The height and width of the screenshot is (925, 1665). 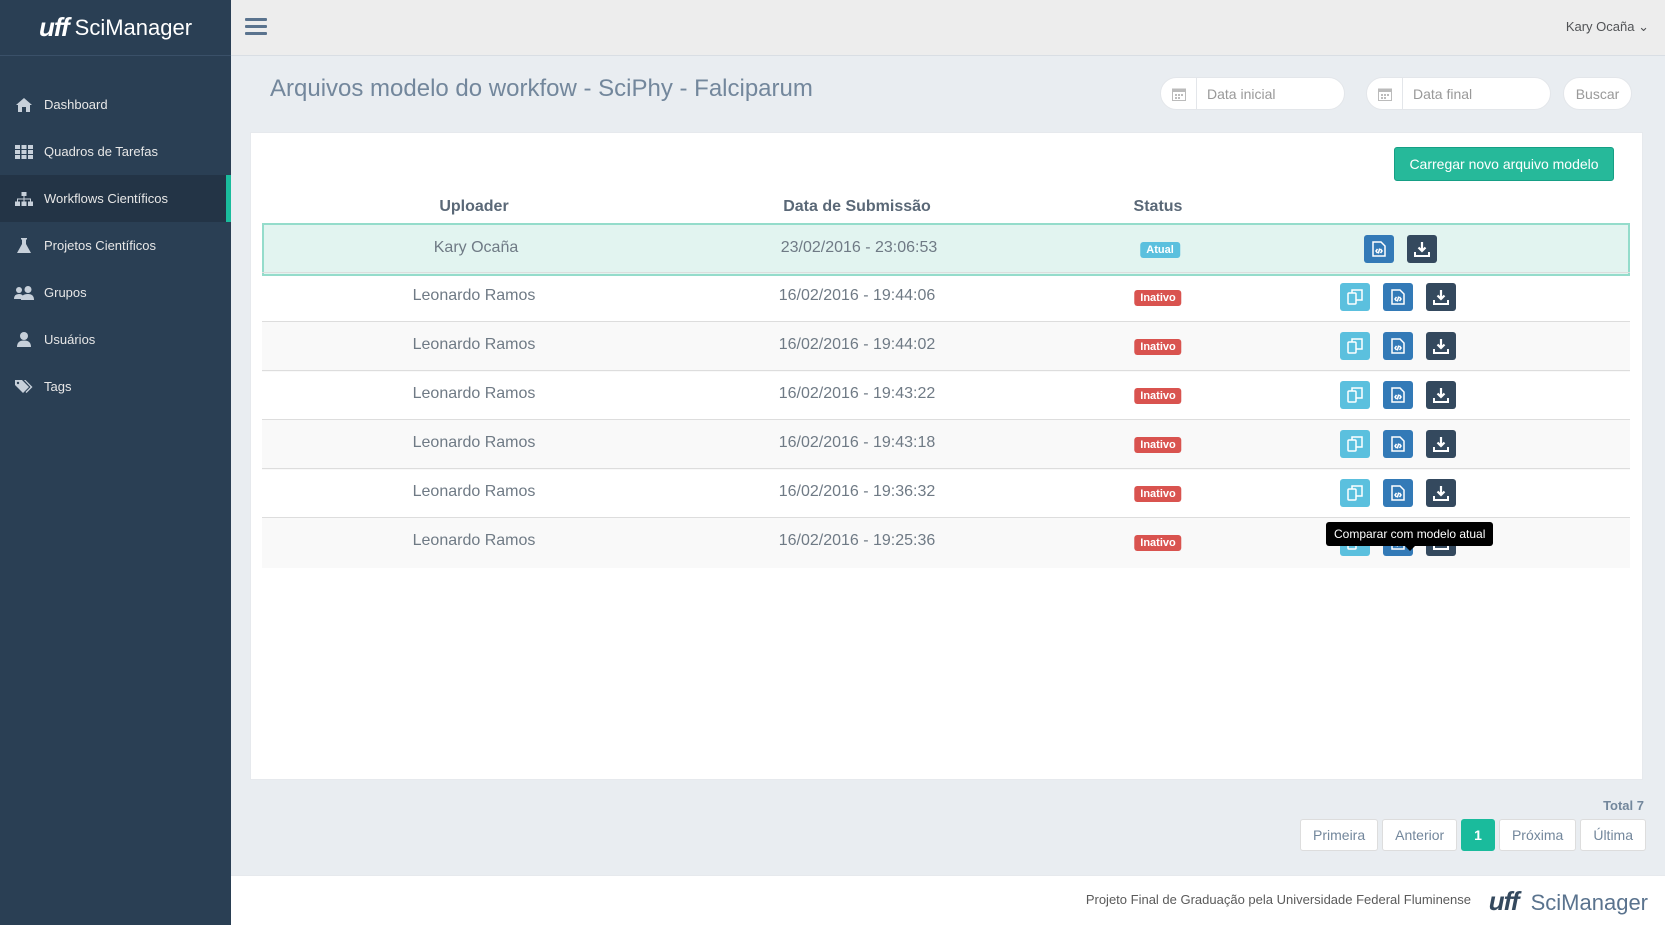 I want to click on start-date-input: Data inicial, so click(x=1252, y=93).